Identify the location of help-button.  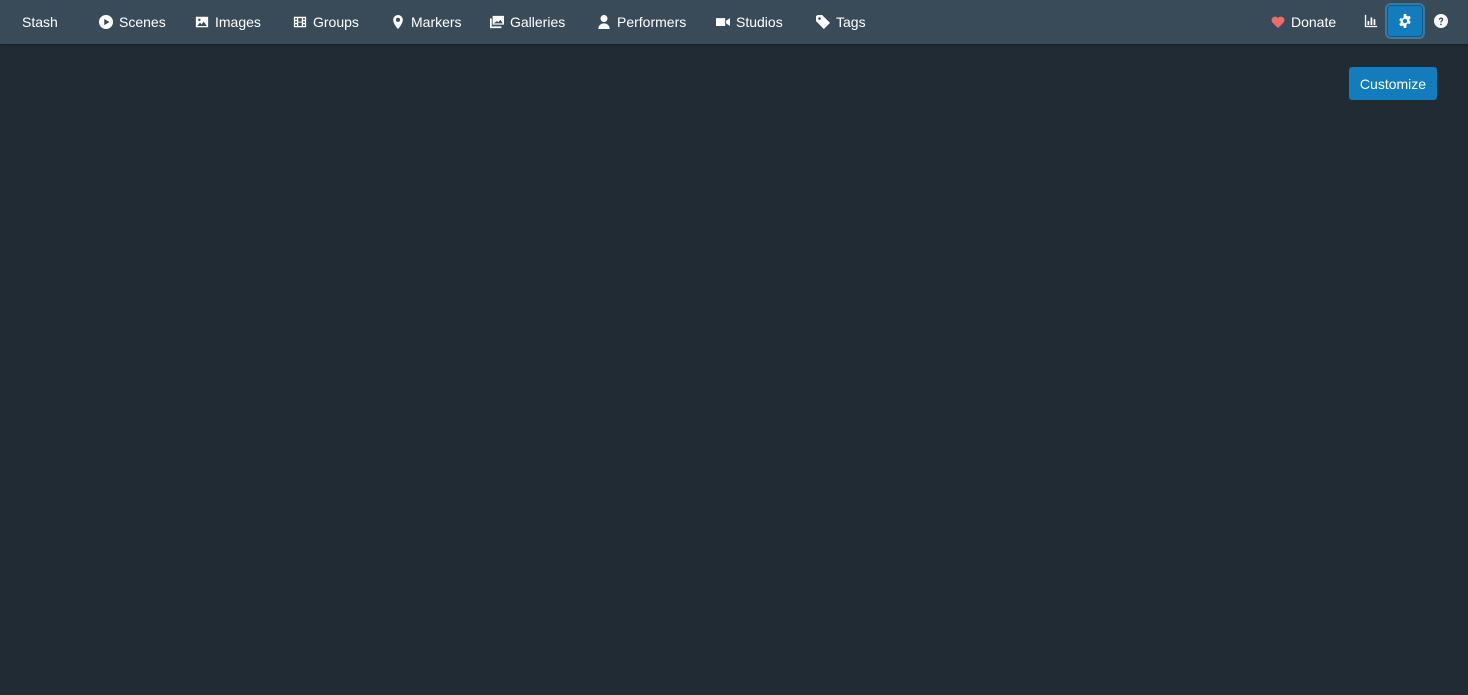
(1441, 21).